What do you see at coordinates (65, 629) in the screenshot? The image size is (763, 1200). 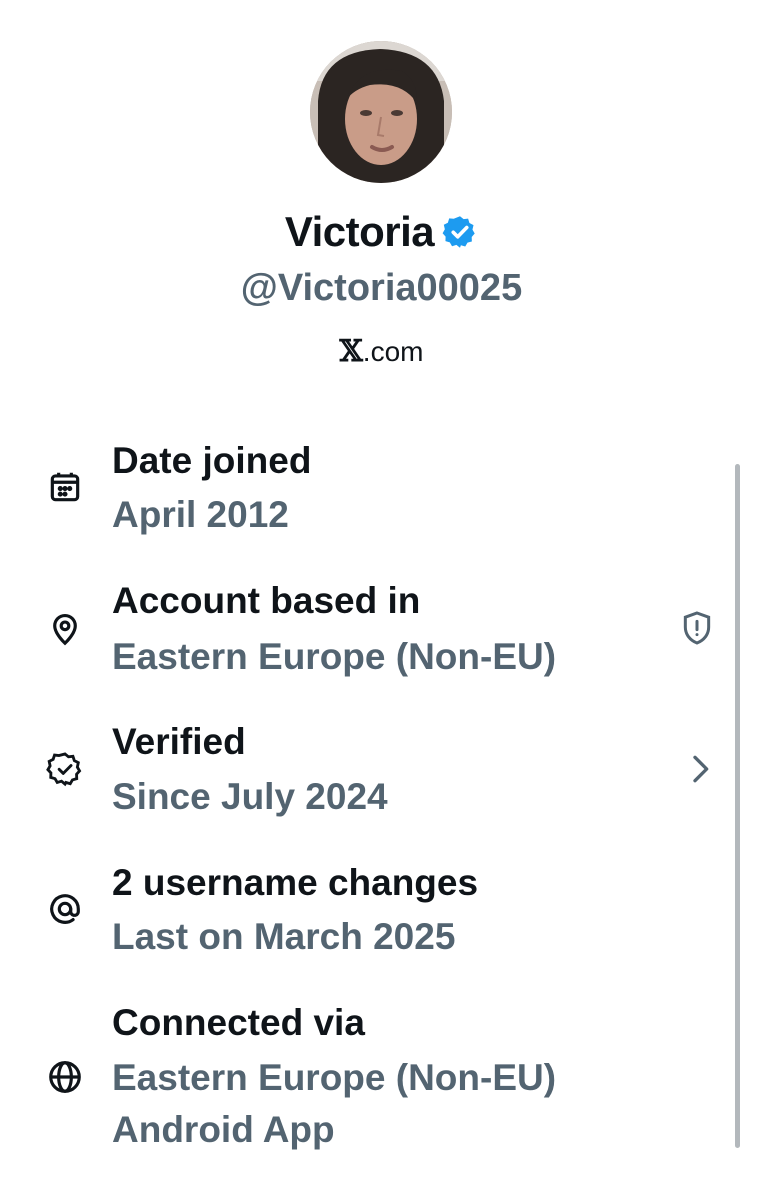 I see `location-pin-icon` at bounding box center [65, 629].